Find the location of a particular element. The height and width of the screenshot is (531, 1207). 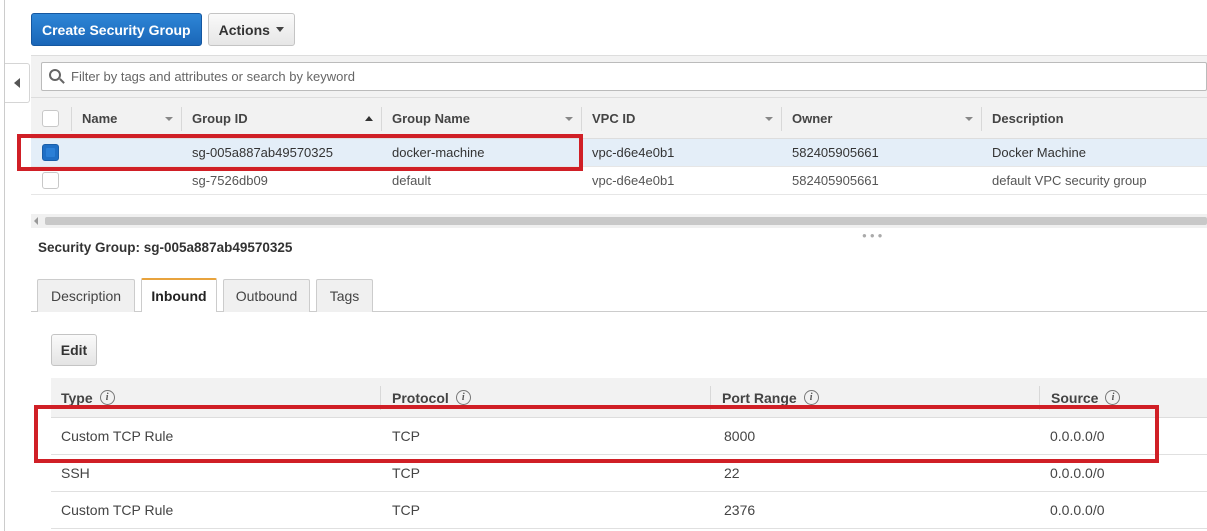

chevron-down-icon is located at coordinates (279, 29).